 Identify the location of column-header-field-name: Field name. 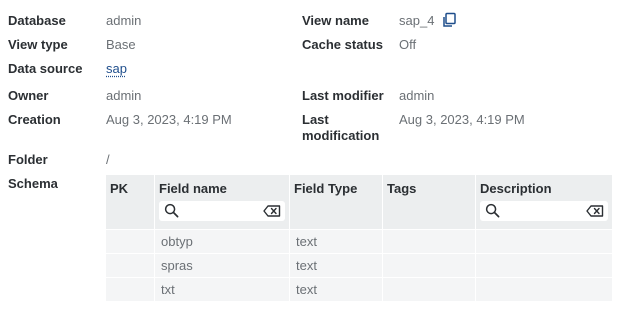
(222, 202).